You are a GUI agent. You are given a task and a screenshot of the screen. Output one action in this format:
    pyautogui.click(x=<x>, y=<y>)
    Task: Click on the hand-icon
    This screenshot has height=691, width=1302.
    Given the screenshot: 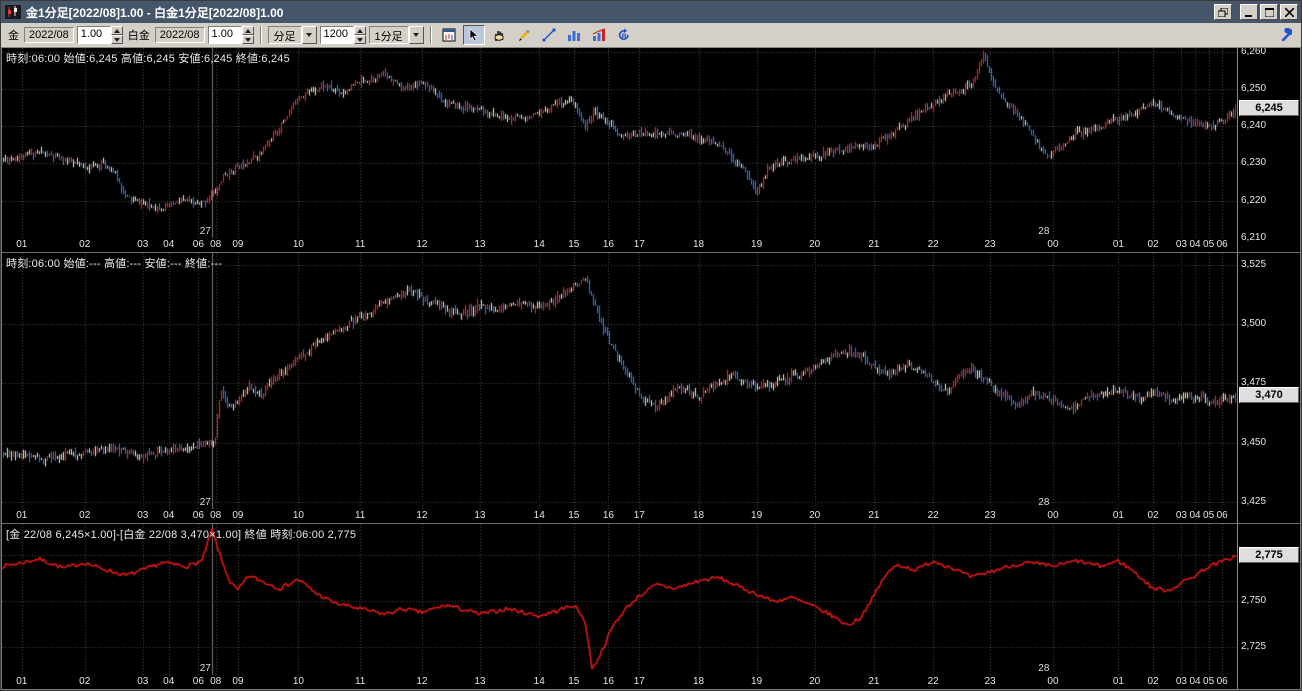 What is the action you would take?
    pyautogui.click(x=499, y=35)
    